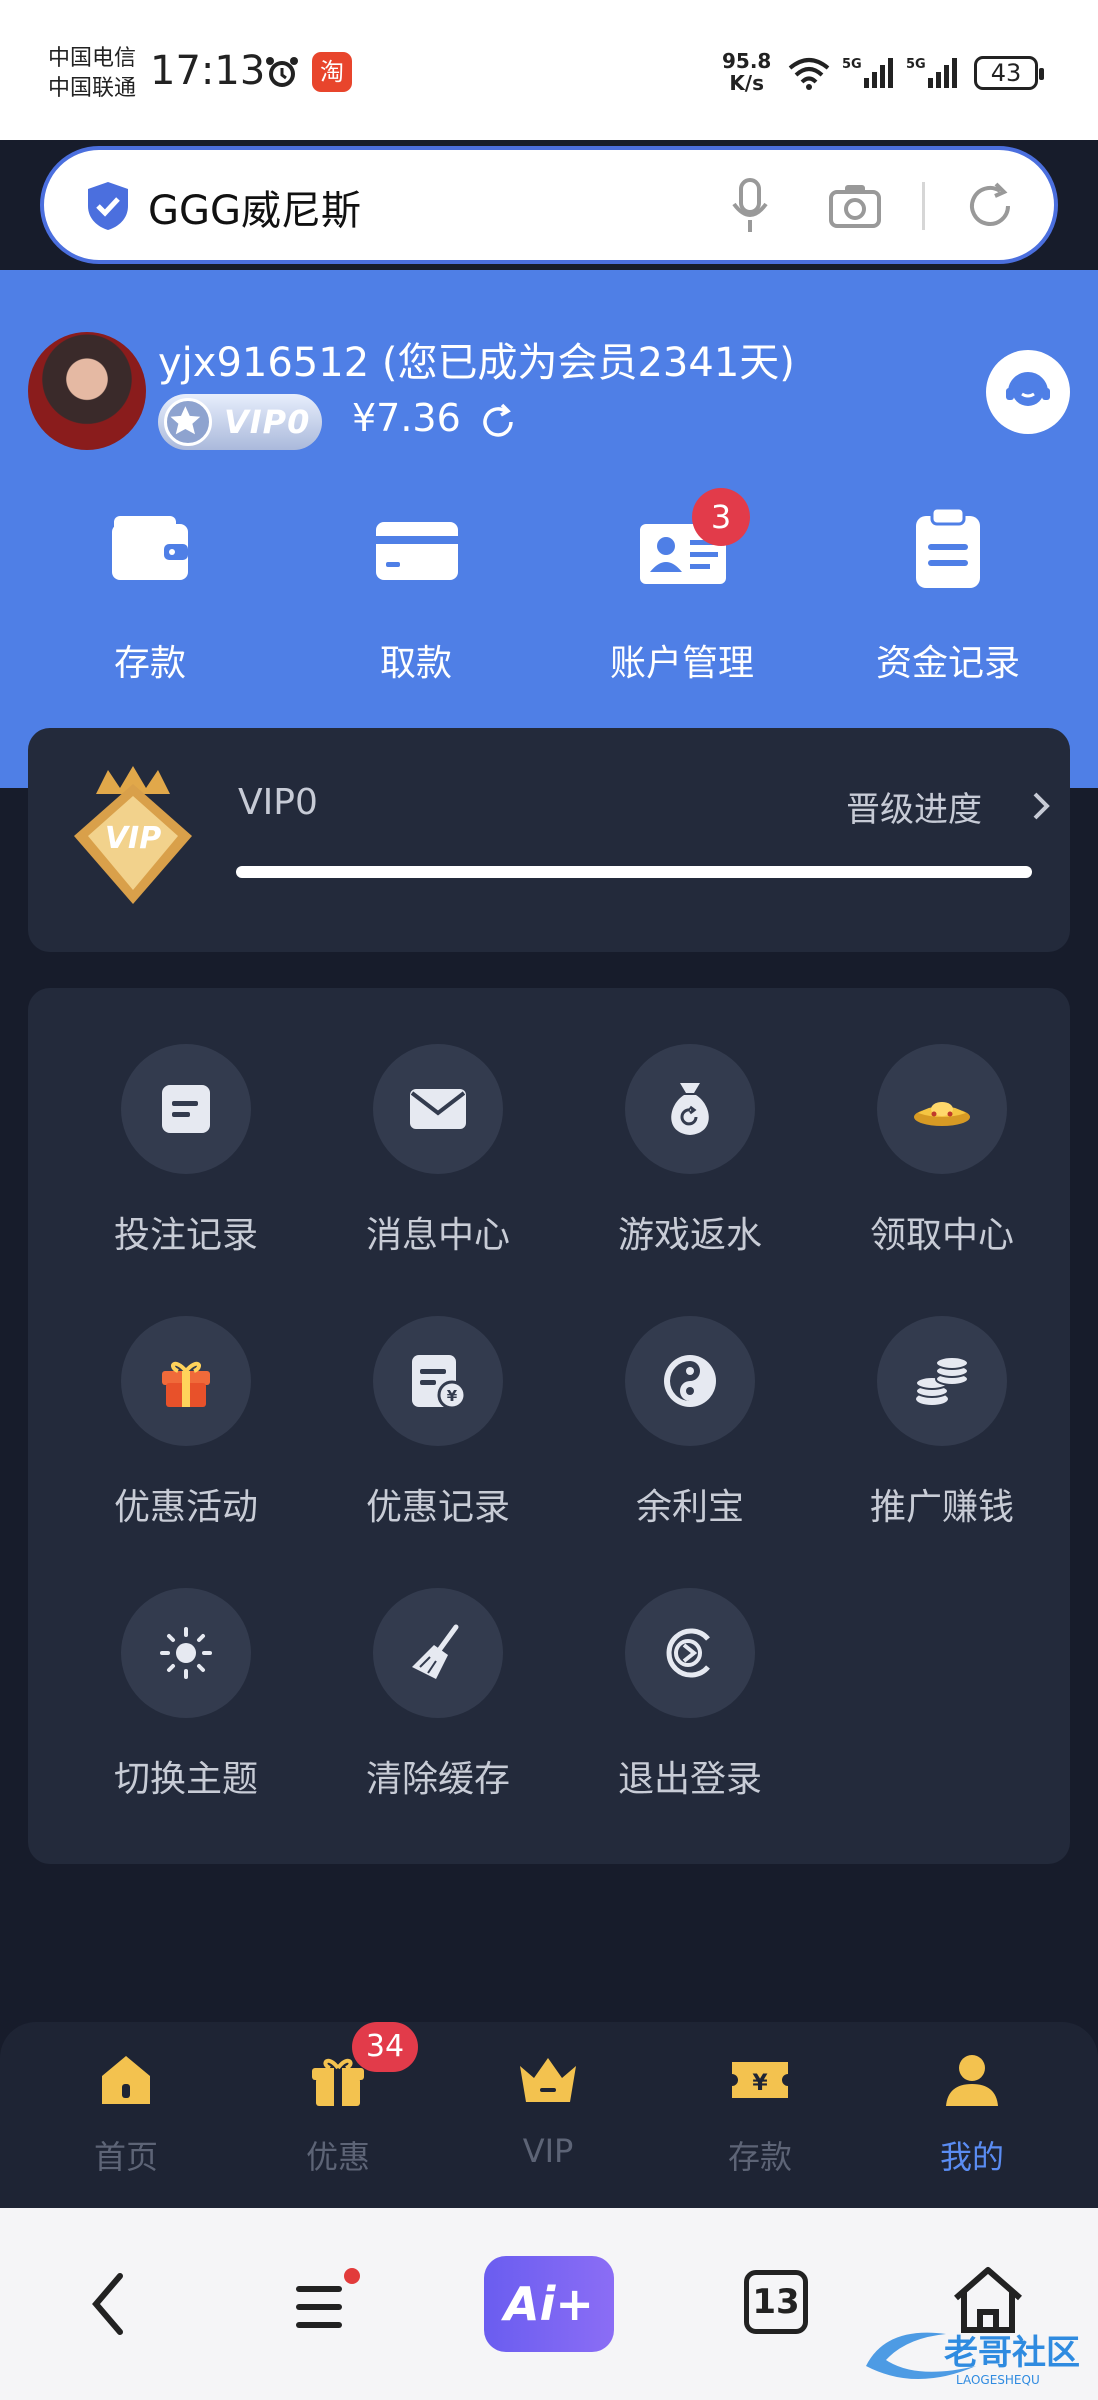 The width and height of the screenshot is (1098, 2400). I want to click on vip-badge-label: VIP0, so click(267, 422).